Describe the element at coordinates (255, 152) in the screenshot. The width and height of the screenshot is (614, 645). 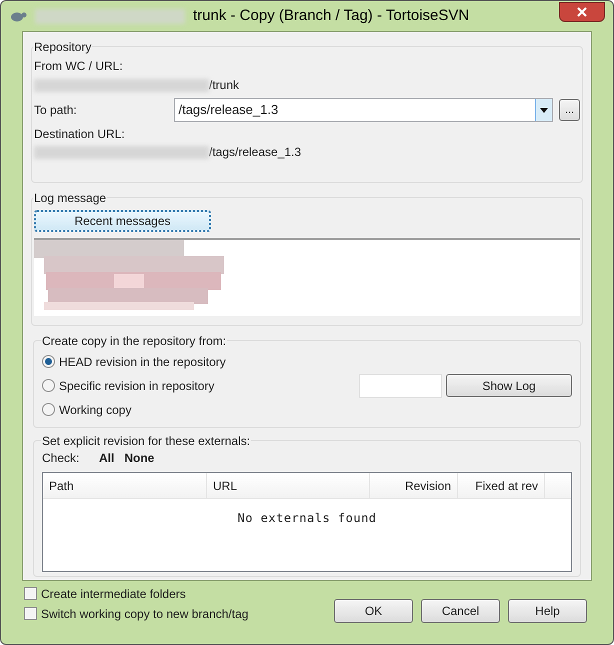
I see `url-text: /tags/release_1.3` at that location.